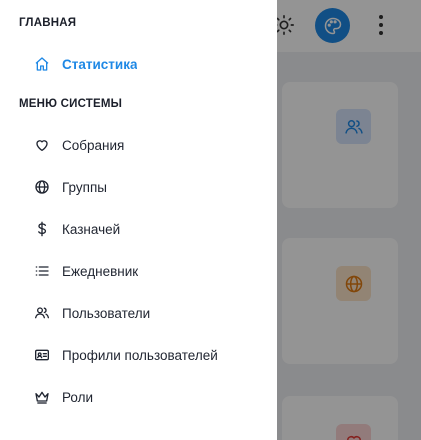 The width and height of the screenshot is (421, 440). I want to click on sidebar-item-label: Роли, so click(78, 397).